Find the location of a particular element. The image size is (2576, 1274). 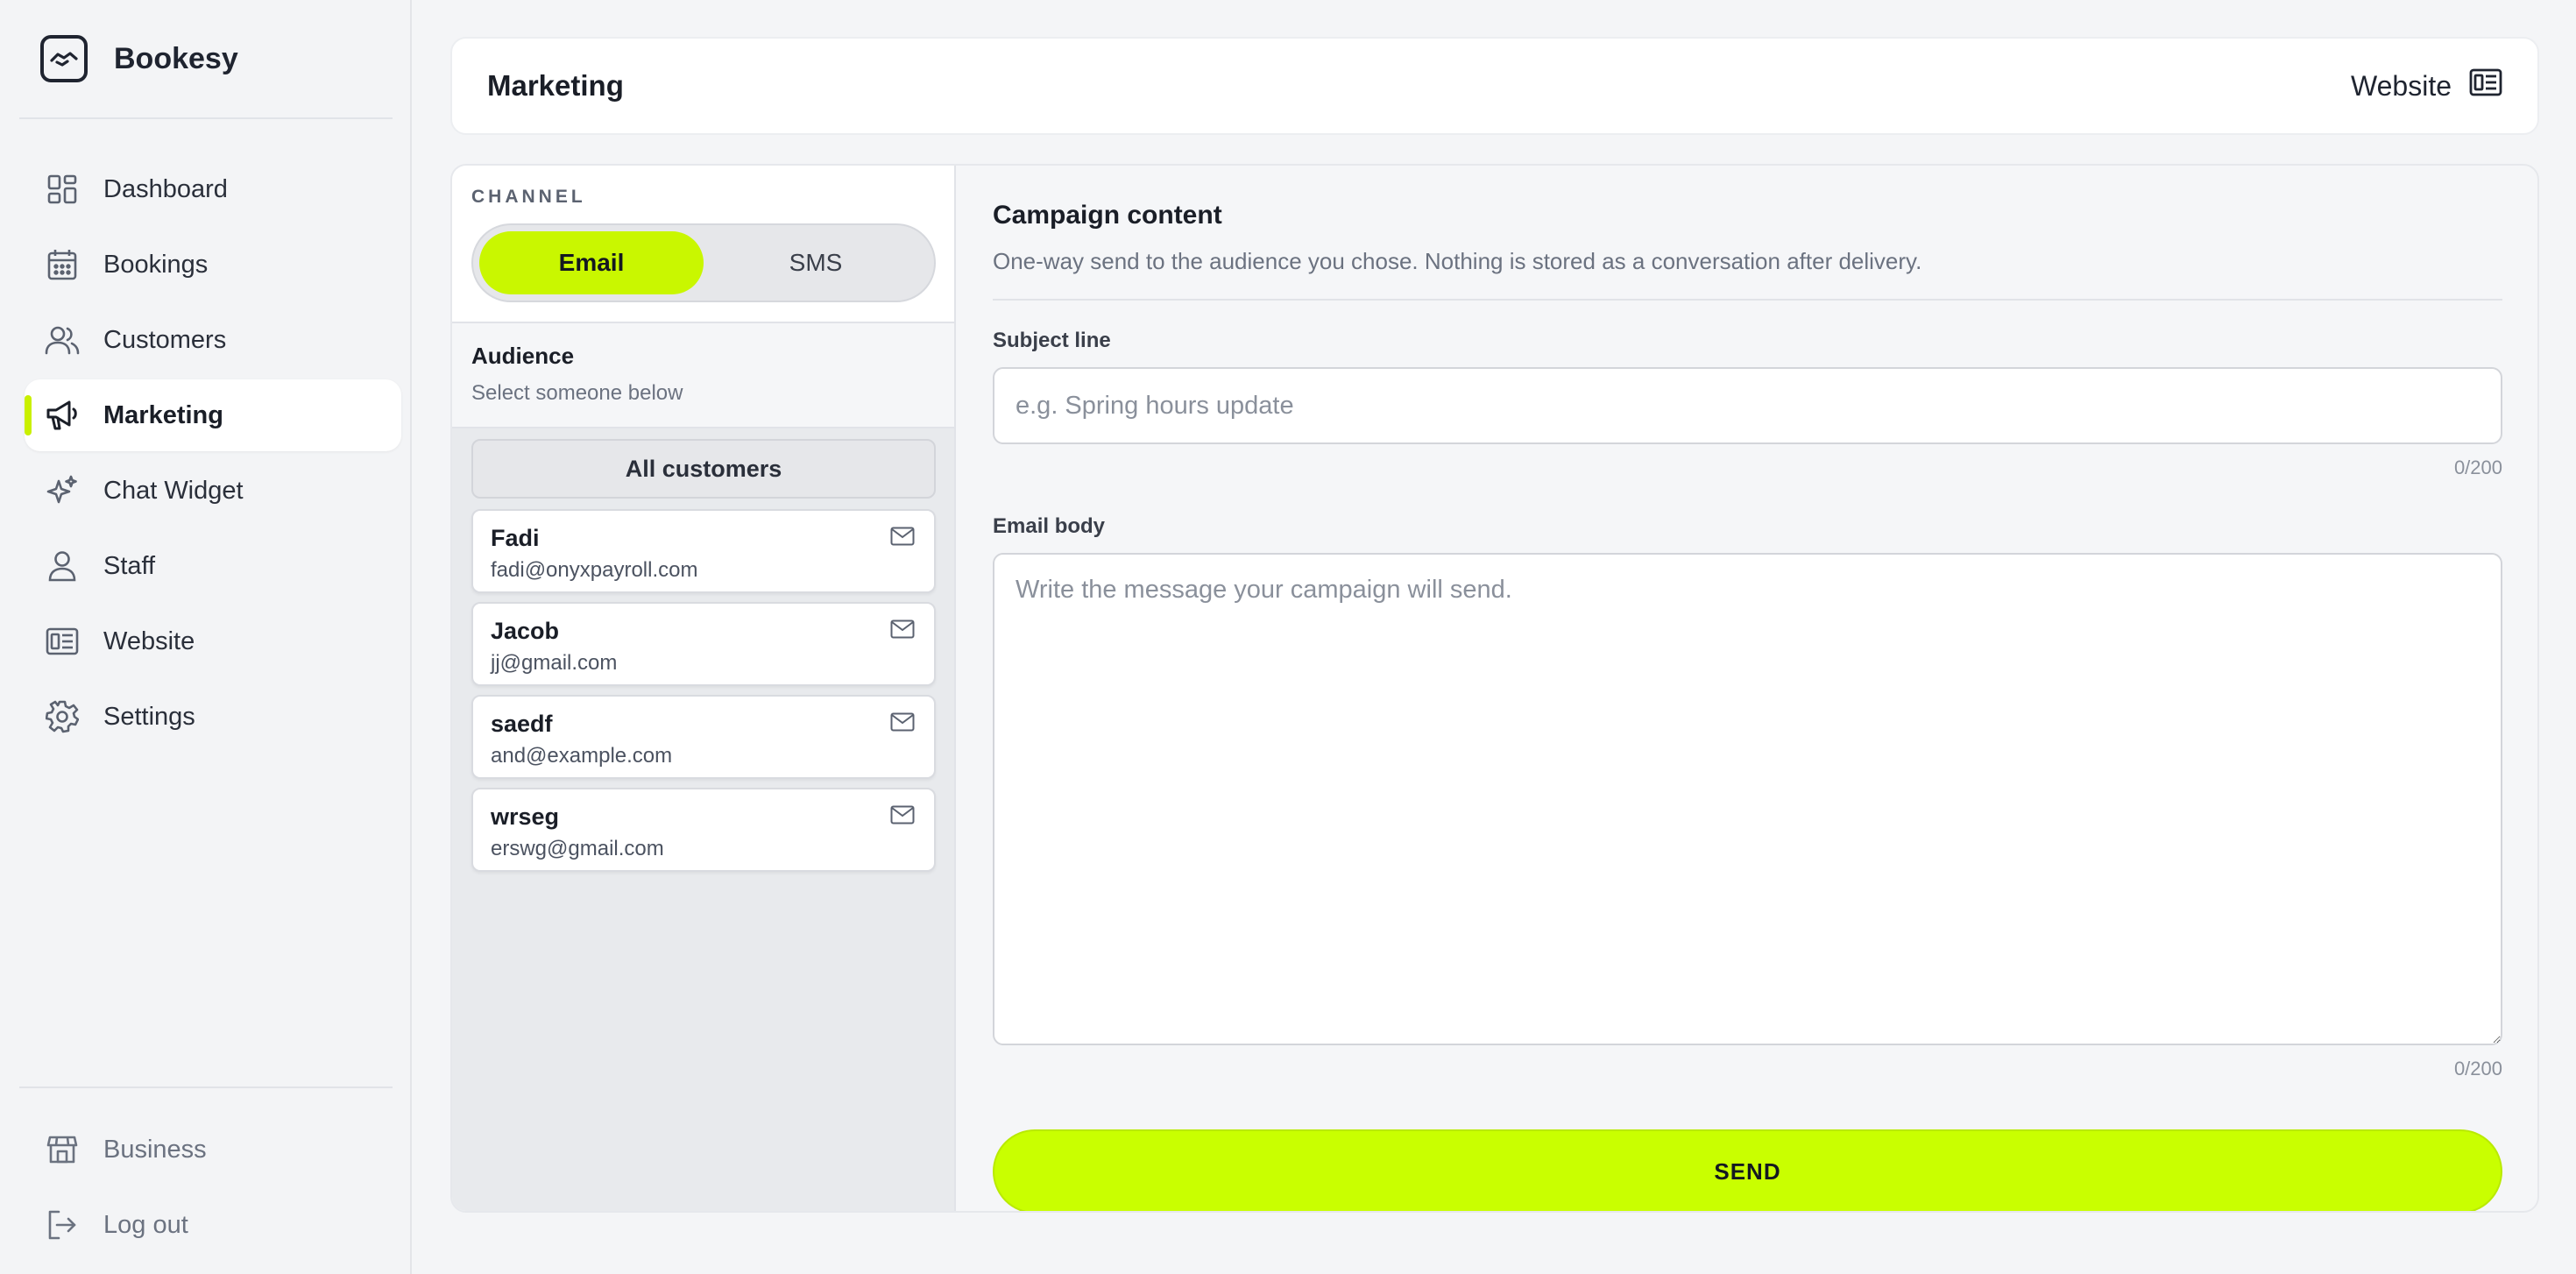

sidebar-item-website: Website is located at coordinates (213, 641).